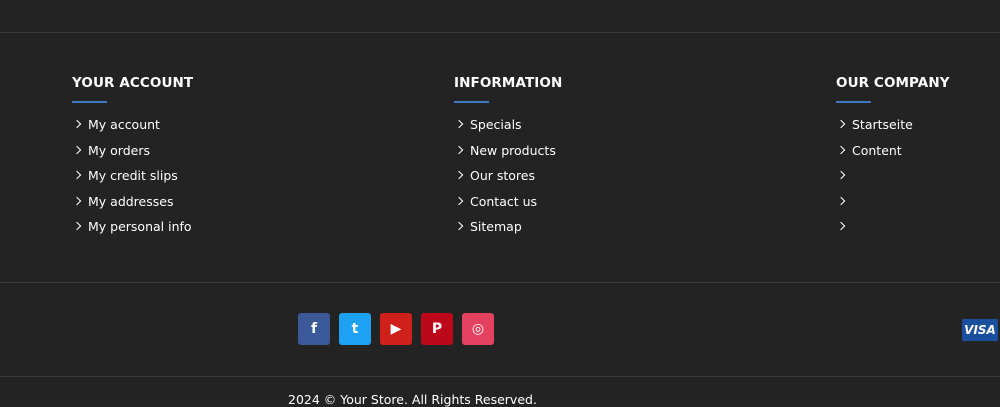  Describe the element at coordinates (882, 124) in the screenshot. I see `link-label: Startseite` at that location.